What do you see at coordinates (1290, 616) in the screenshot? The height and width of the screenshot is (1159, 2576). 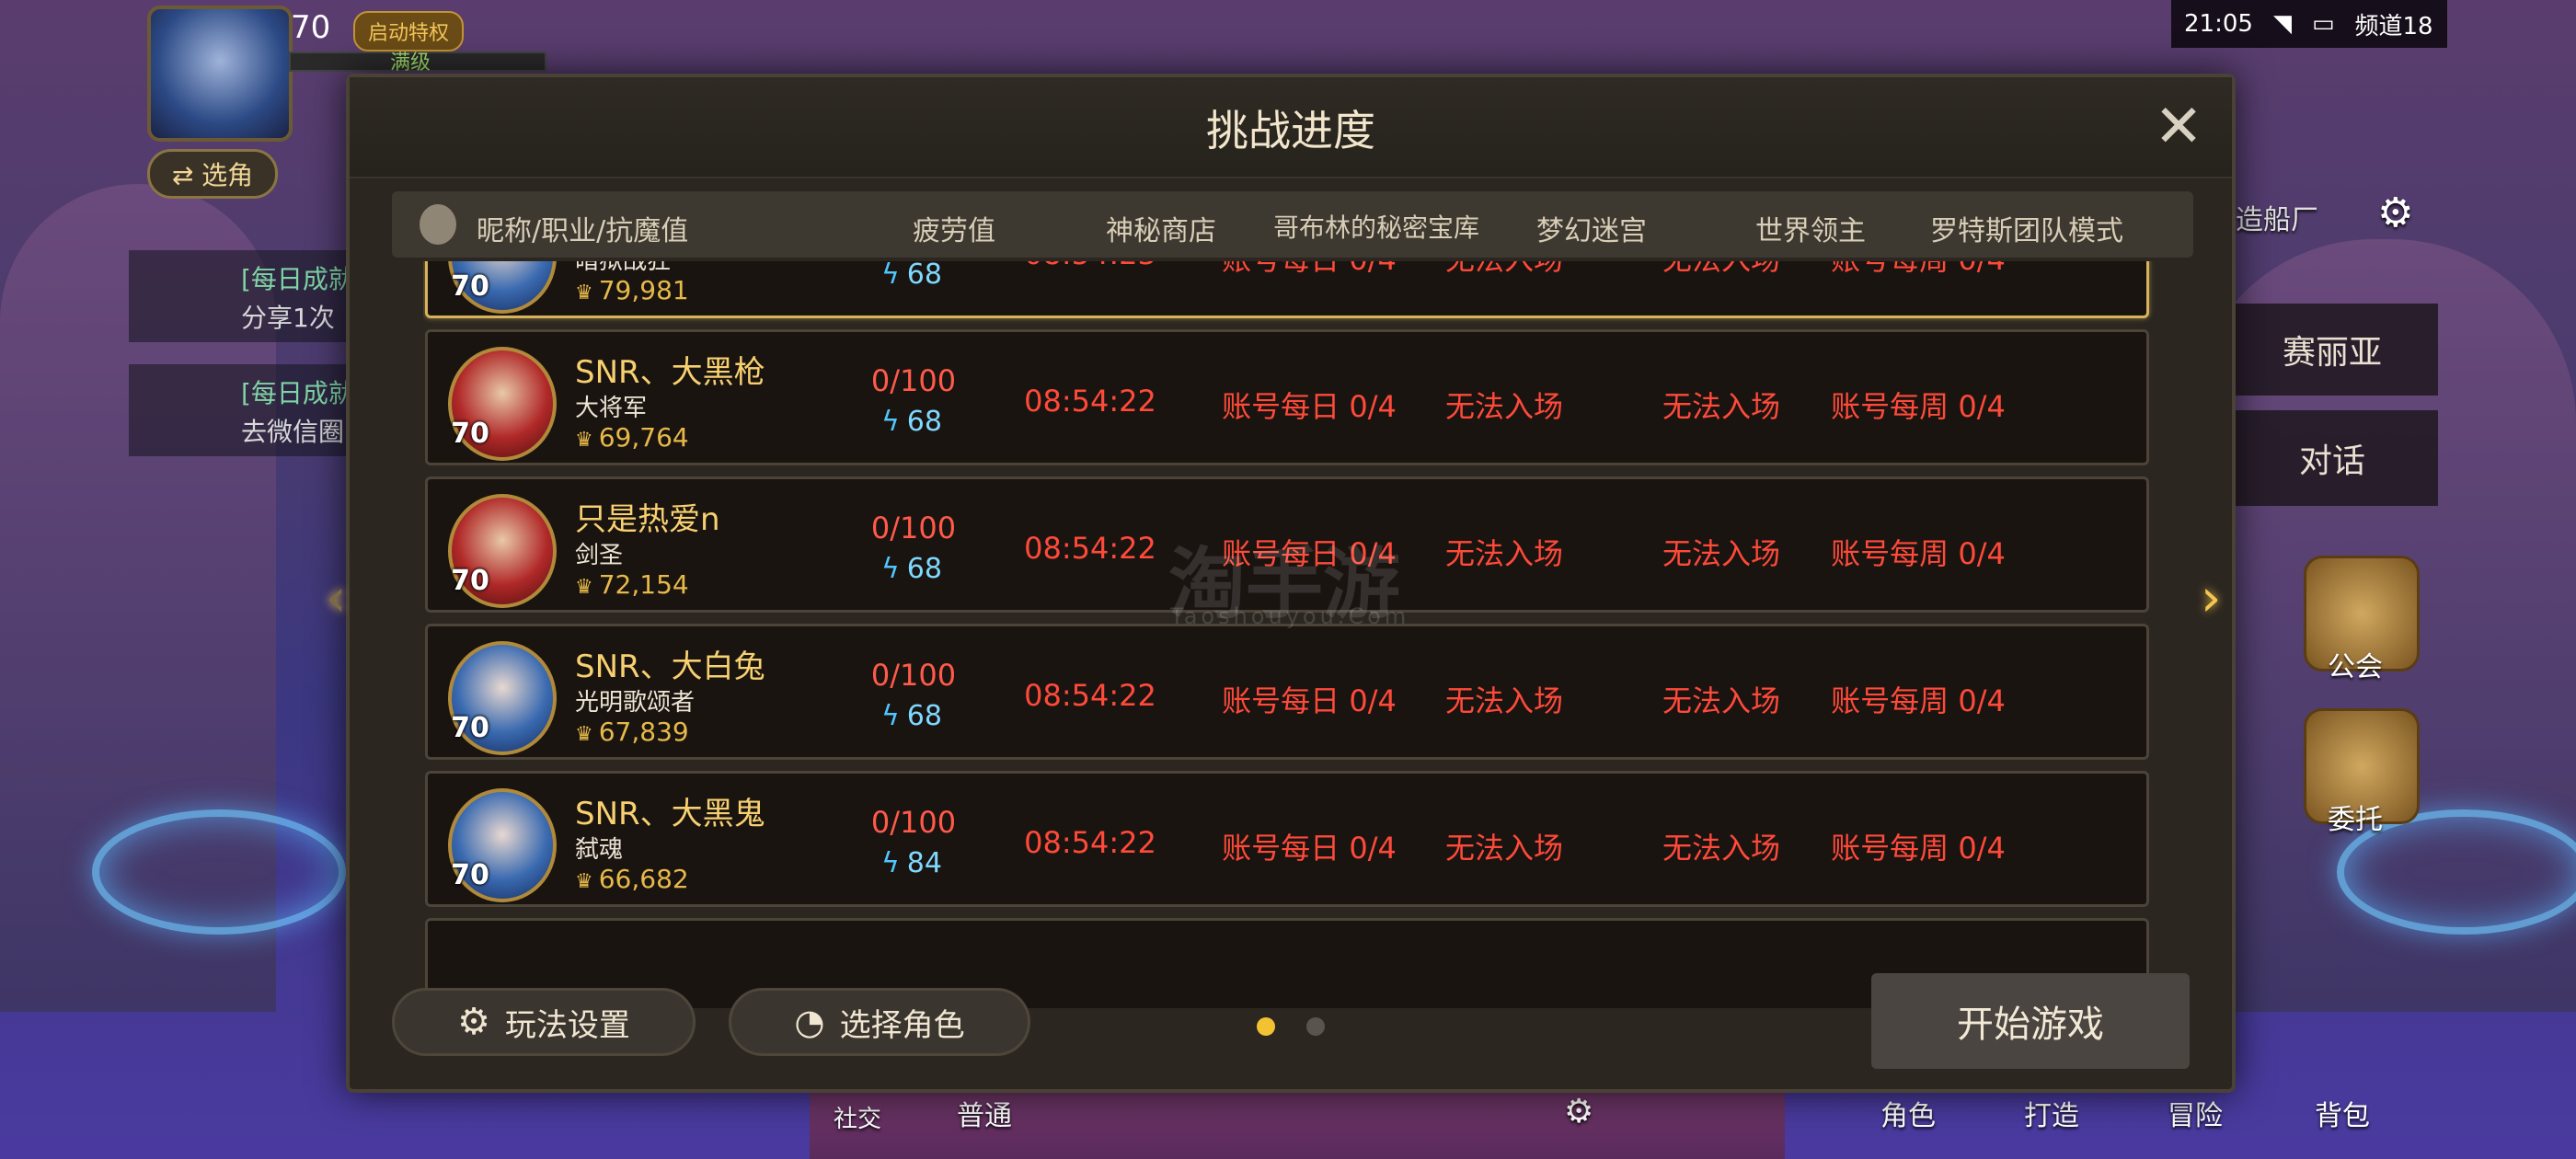 I see `watermark-url: Taoshouyou.Com` at bounding box center [1290, 616].